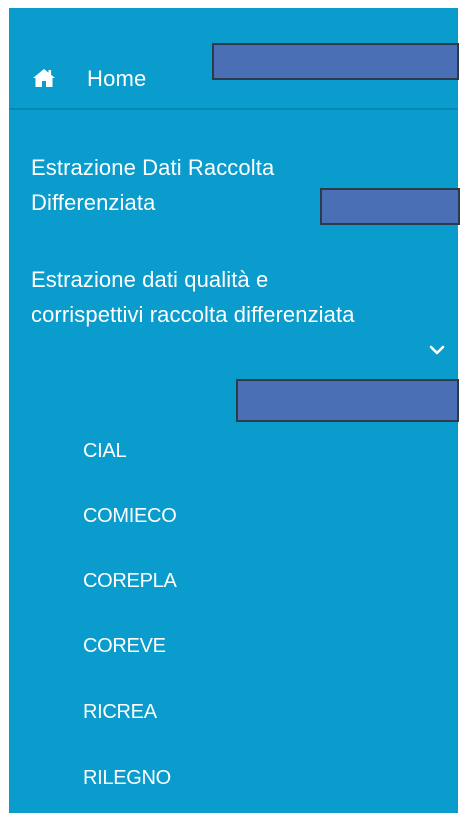 The image size is (466, 827). What do you see at coordinates (130, 581) in the screenshot?
I see `submenu-item-corepla: COREPLA` at bounding box center [130, 581].